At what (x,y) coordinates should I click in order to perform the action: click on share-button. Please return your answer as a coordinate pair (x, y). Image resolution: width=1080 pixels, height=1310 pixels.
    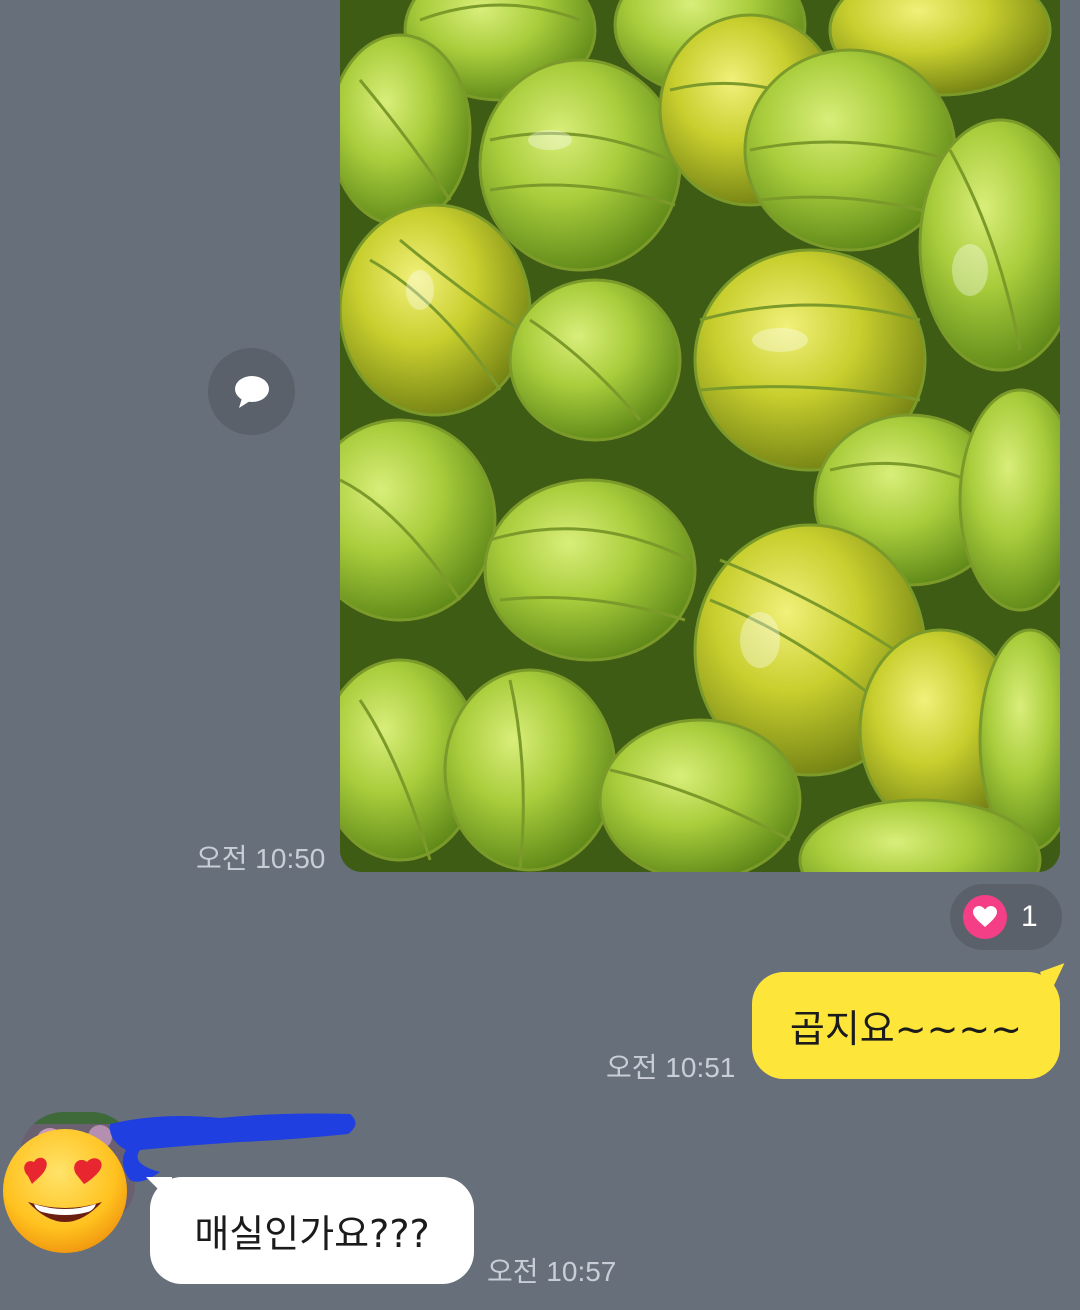
    Looking at the image, I should click on (251, 391).